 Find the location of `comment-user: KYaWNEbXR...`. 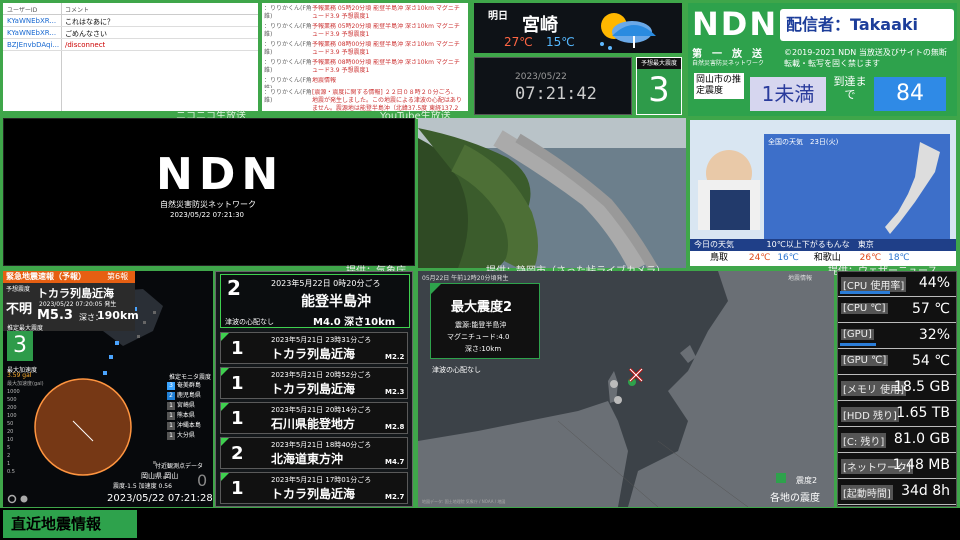

comment-user: KYaWNEbXR... is located at coordinates (32, 33).